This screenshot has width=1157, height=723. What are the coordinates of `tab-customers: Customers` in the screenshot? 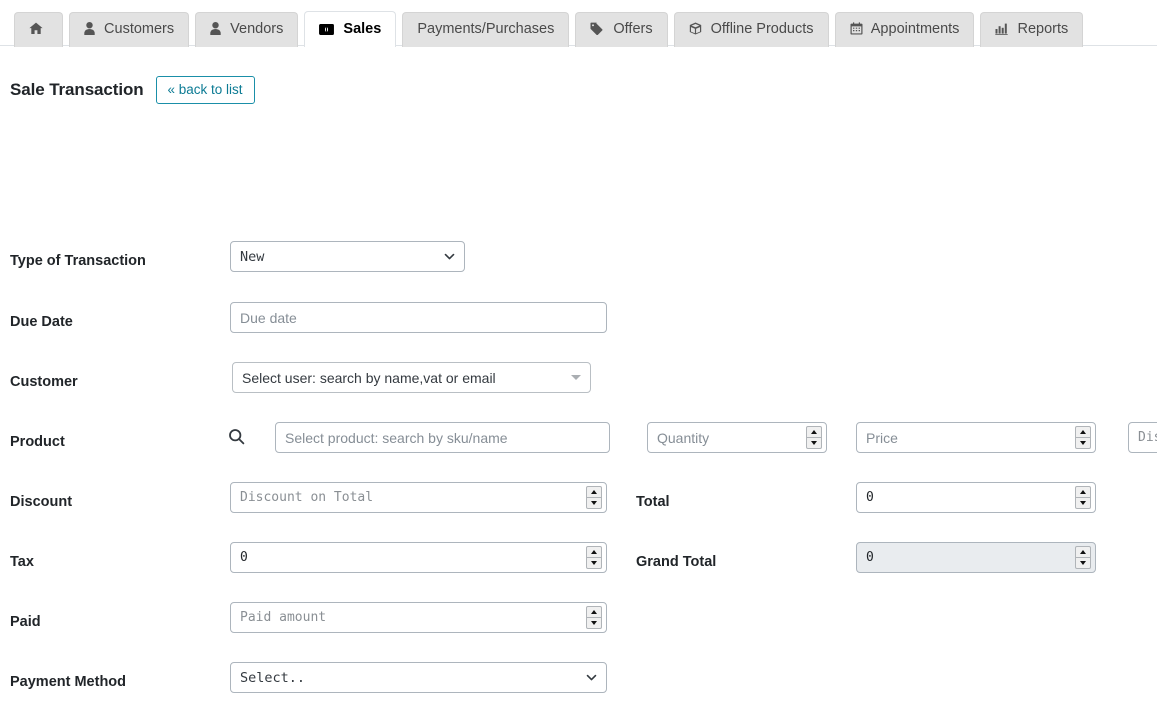 It's located at (129, 29).